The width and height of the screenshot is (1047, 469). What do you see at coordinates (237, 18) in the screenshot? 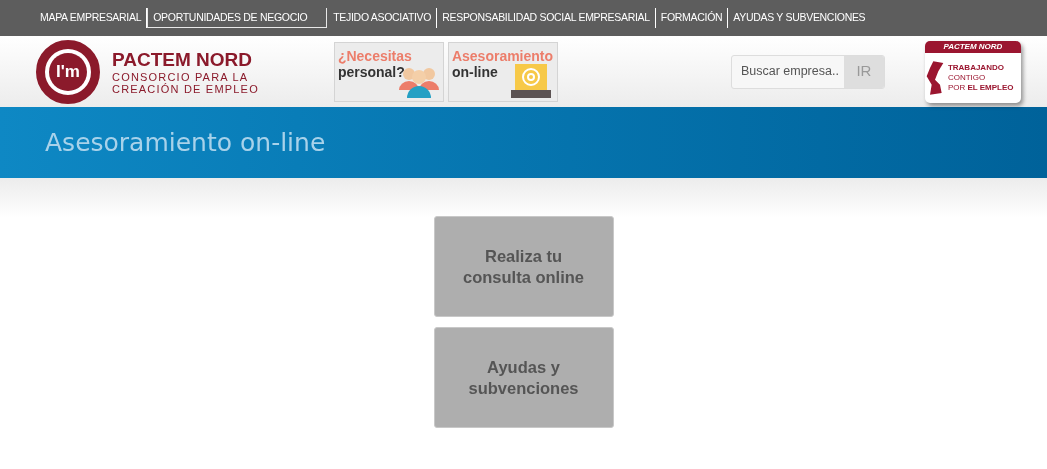
I see `nav-link: OPORTUNIDADES DE NEGOCIO` at bounding box center [237, 18].